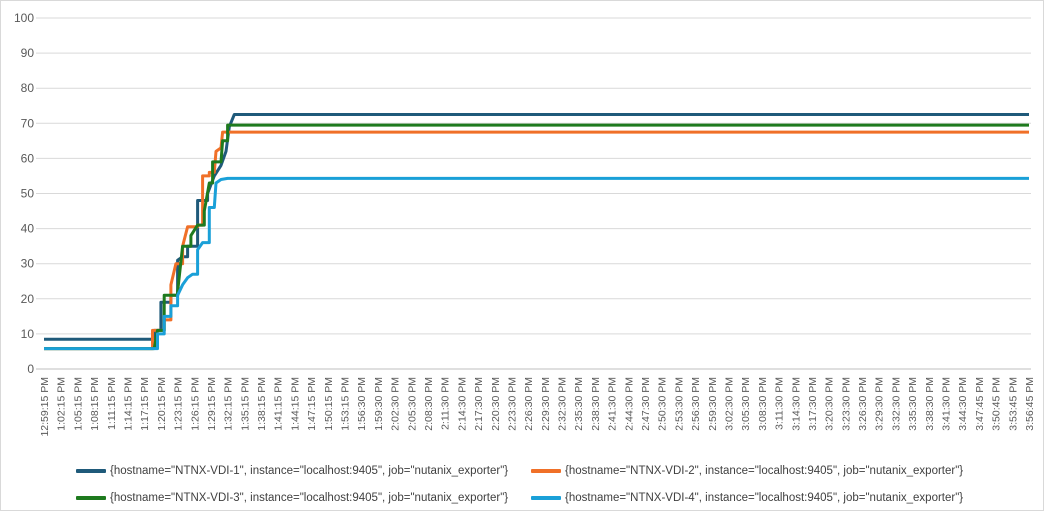 Image resolution: width=1044 pixels, height=511 pixels. Describe the element at coordinates (863, 404) in the screenshot. I see `x-tick-label: 3:26:30 PM` at that location.